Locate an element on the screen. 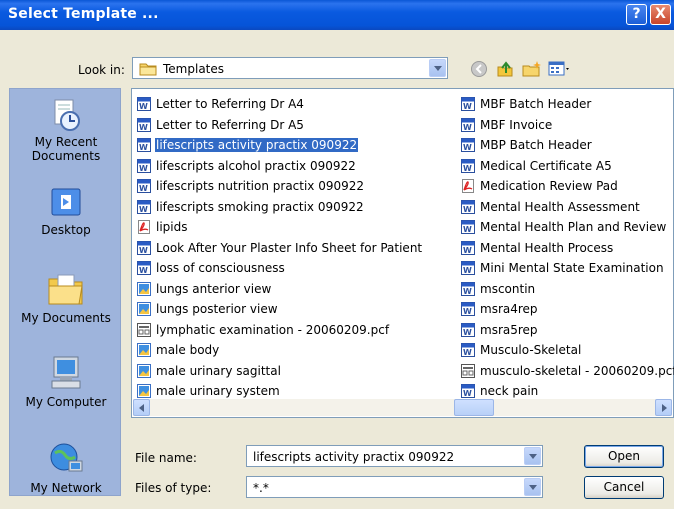 The width and height of the screenshot is (674, 509). file-item: Medication Review Pad is located at coordinates (567, 186).